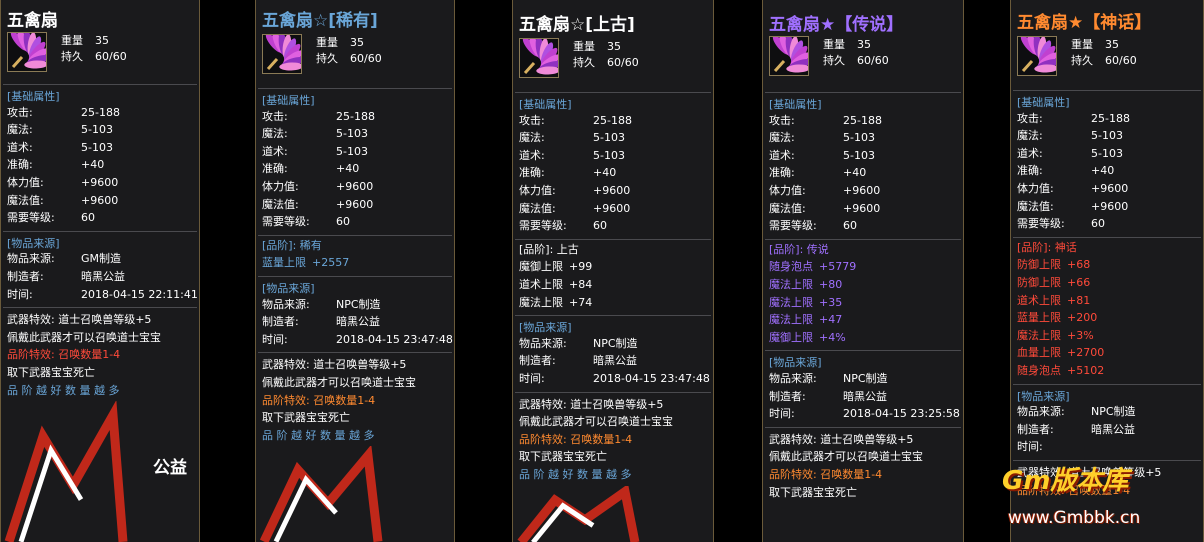  Describe the element at coordinates (1079, 300) in the screenshot. I see `grade-value: +81` at that location.